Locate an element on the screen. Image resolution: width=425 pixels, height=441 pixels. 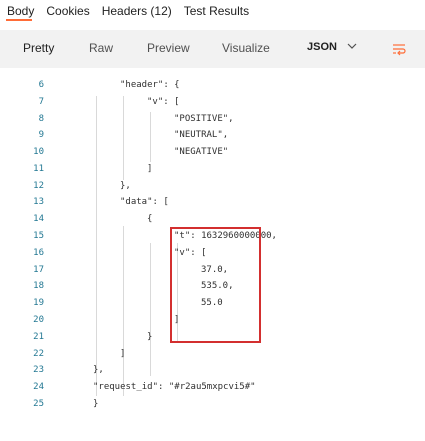
preview-button: Preview is located at coordinates (168, 48).